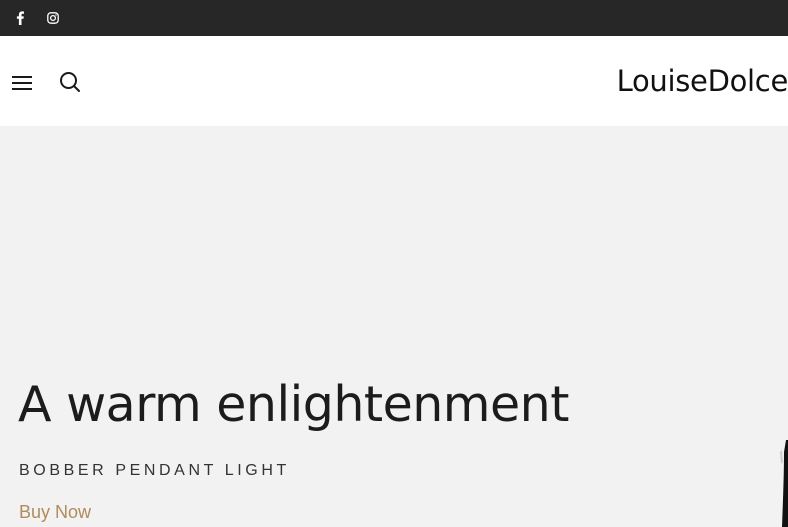 The height and width of the screenshot is (527, 788). What do you see at coordinates (20, 18) in the screenshot?
I see `facebook-icon` at bounding box center [20, 18].